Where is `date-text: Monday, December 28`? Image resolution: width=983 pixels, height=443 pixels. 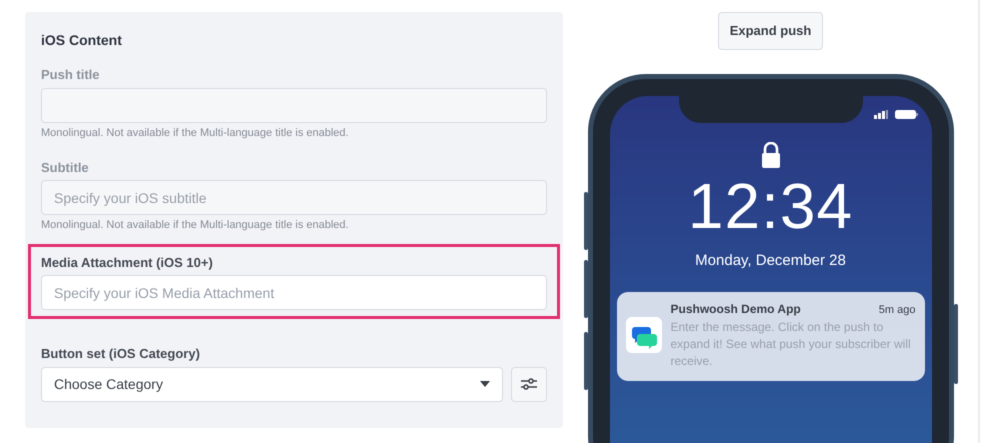
date-text: Monday, December 28 is located at coordinates (770, 260).